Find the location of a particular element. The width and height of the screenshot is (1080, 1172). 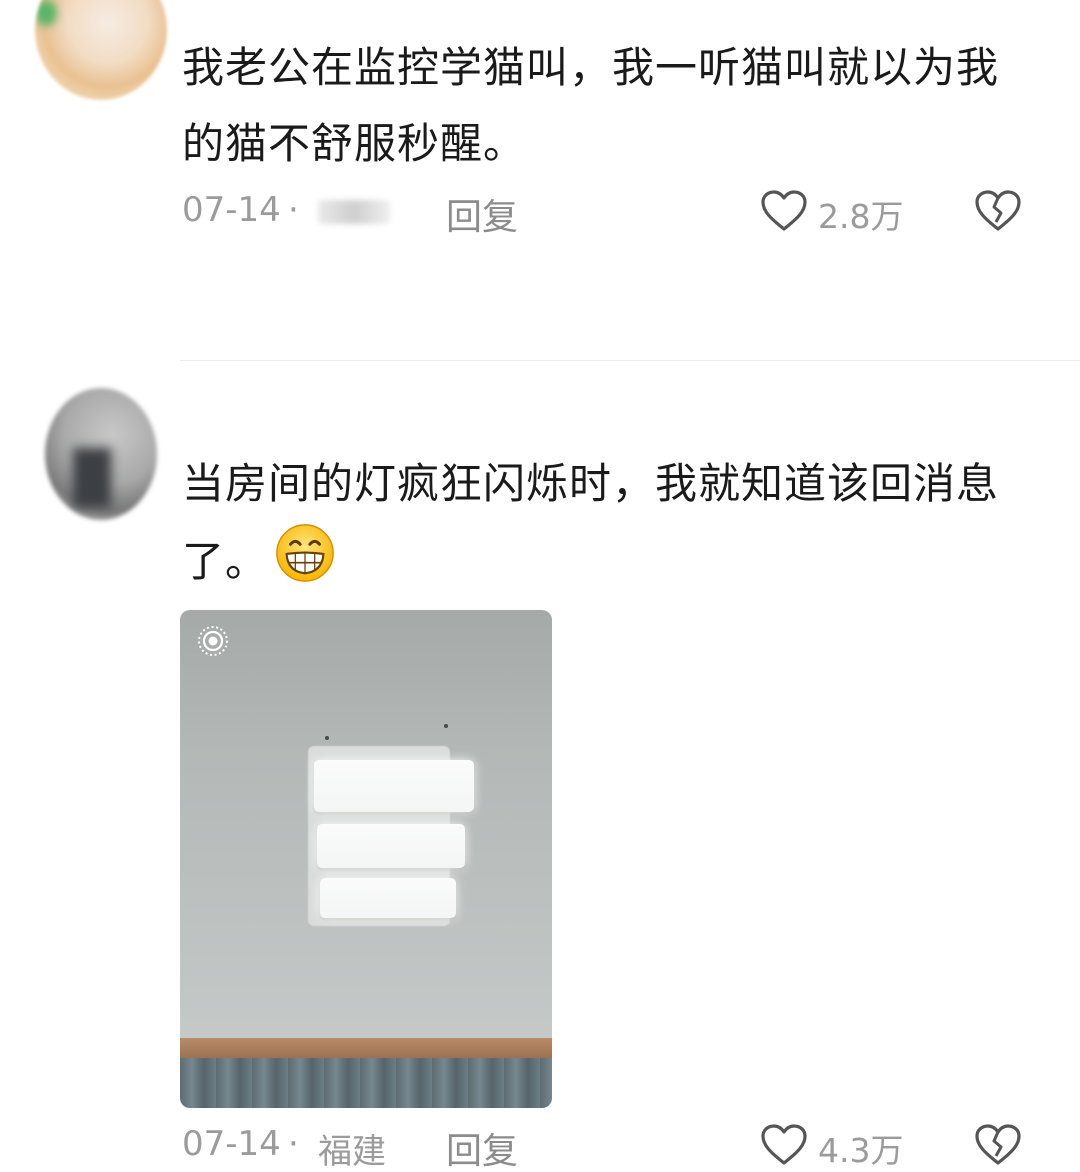

divider is located at coordinates (630, 360).